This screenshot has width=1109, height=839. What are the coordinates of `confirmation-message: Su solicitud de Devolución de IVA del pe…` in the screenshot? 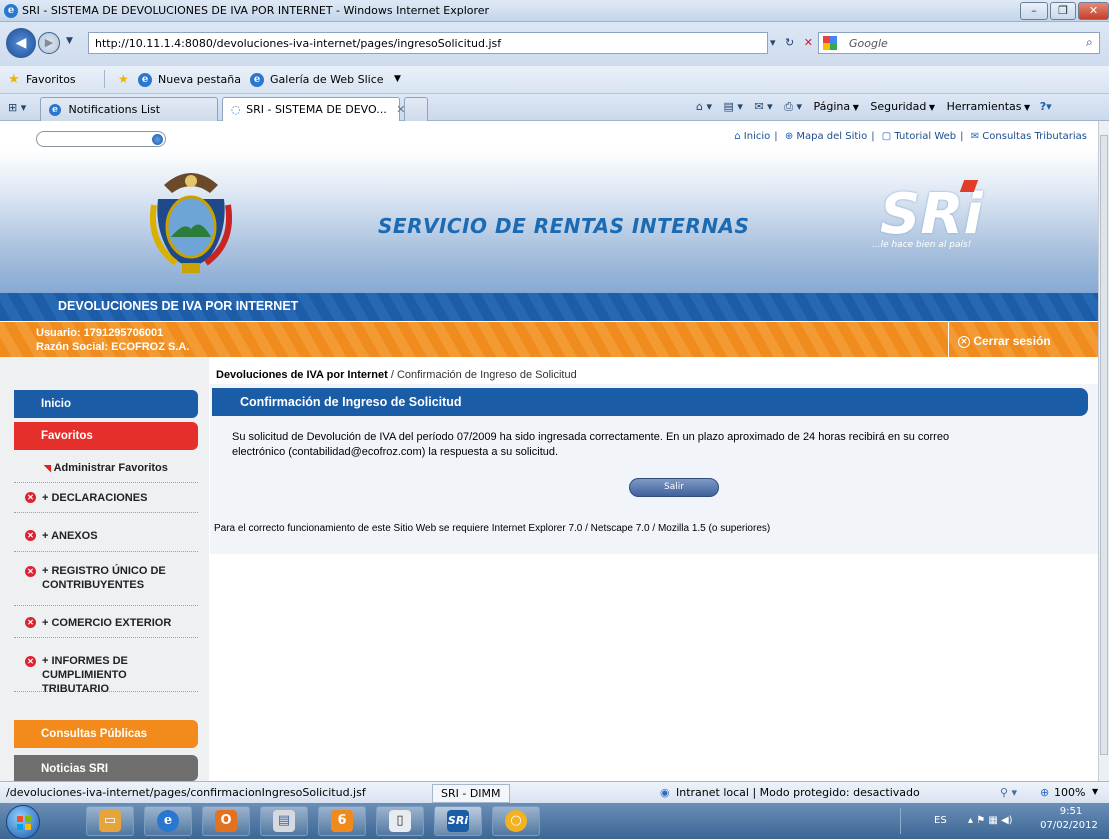 It's located at (662, 445).